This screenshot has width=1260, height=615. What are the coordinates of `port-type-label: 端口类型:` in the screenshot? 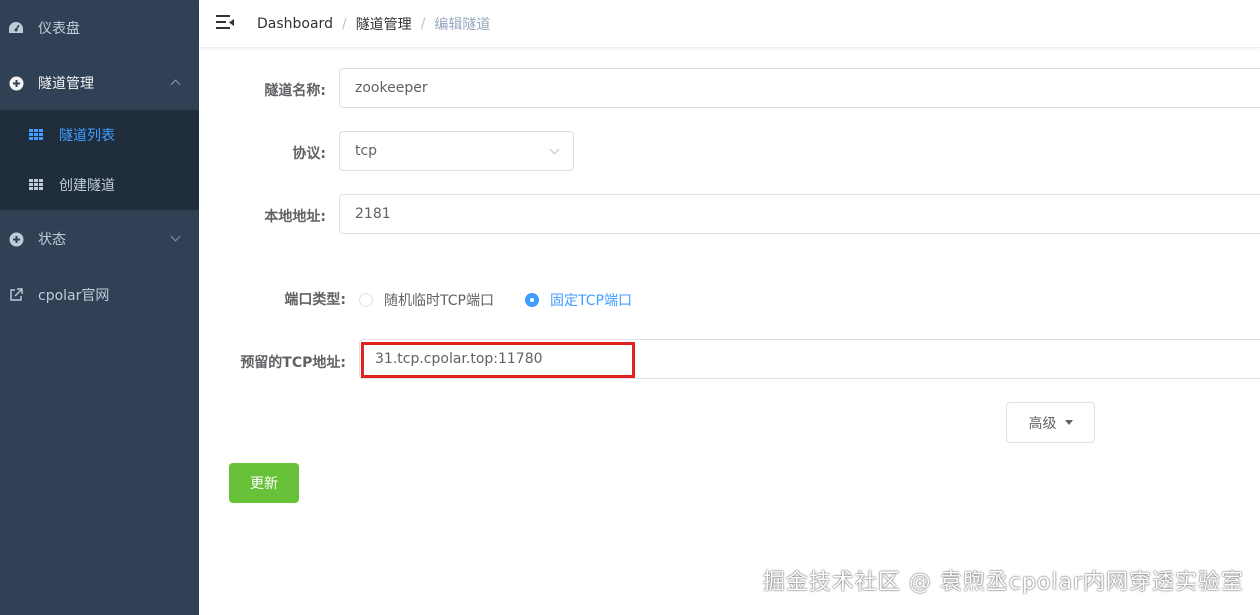 It's located at (315, 300).